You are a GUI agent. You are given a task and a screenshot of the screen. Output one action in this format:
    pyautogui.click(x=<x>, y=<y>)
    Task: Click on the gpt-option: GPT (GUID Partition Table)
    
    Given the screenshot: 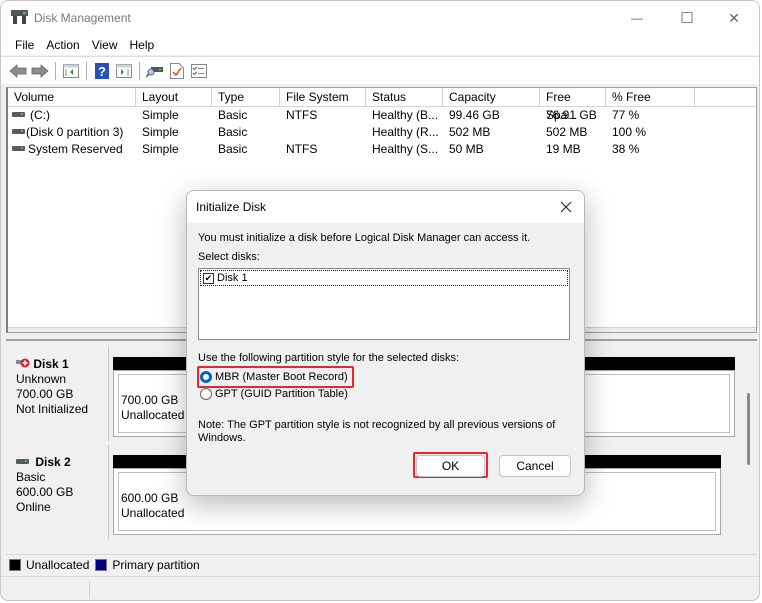 What is the action you would take?
    pyautogui.click(x=274, y=394)
    